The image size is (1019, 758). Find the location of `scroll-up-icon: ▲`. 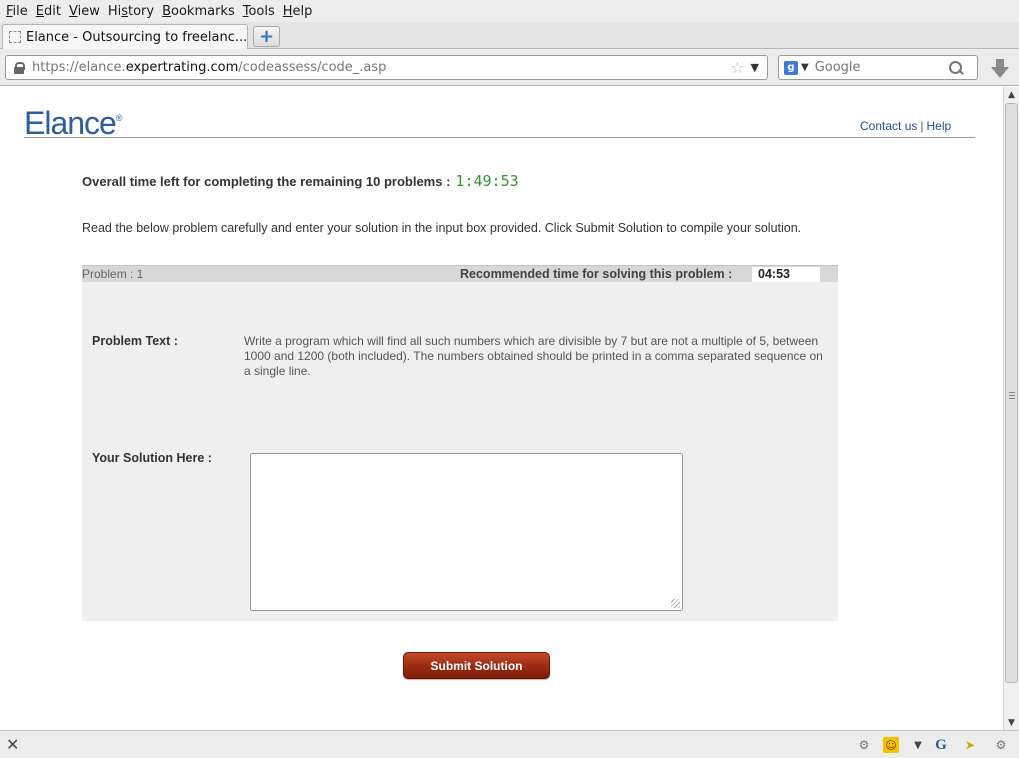

scroll-up-icon: ▲ is located at coordinates (1011, 94).